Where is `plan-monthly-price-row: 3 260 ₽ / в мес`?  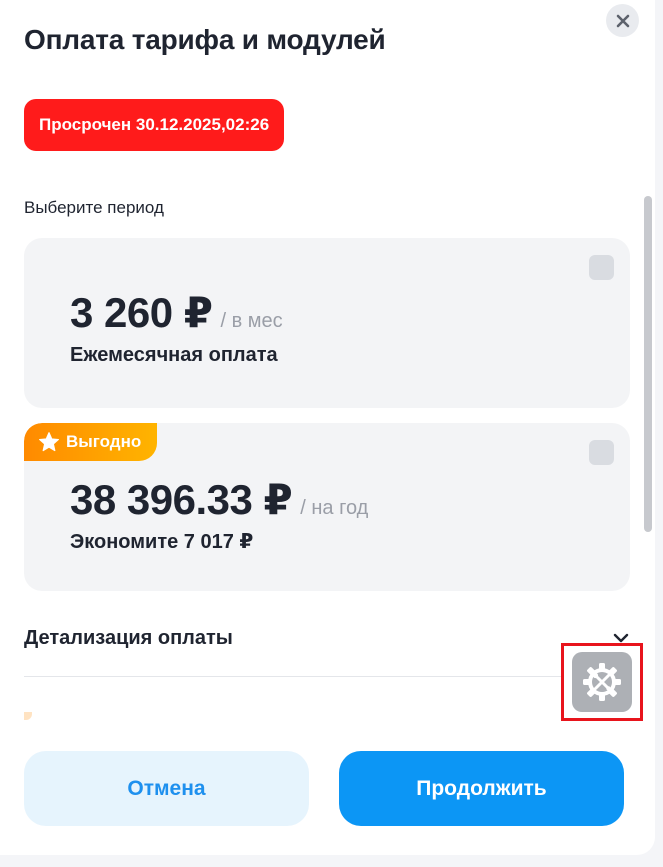
plan-monthly-price-row: 3 260 ₽ / в мес is located at coordinates (176, 312).